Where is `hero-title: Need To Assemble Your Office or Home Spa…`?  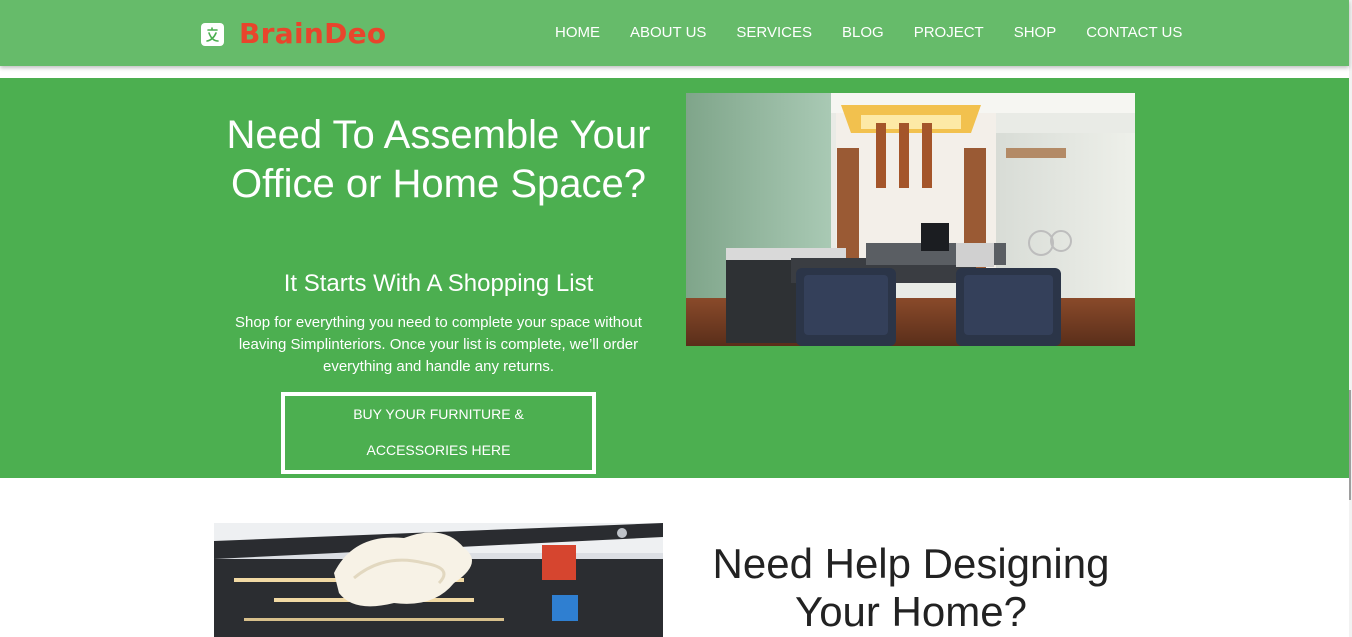
hero-title: Need To Assemble Your Office or Home Spa… is located at coordinates (438, 159).